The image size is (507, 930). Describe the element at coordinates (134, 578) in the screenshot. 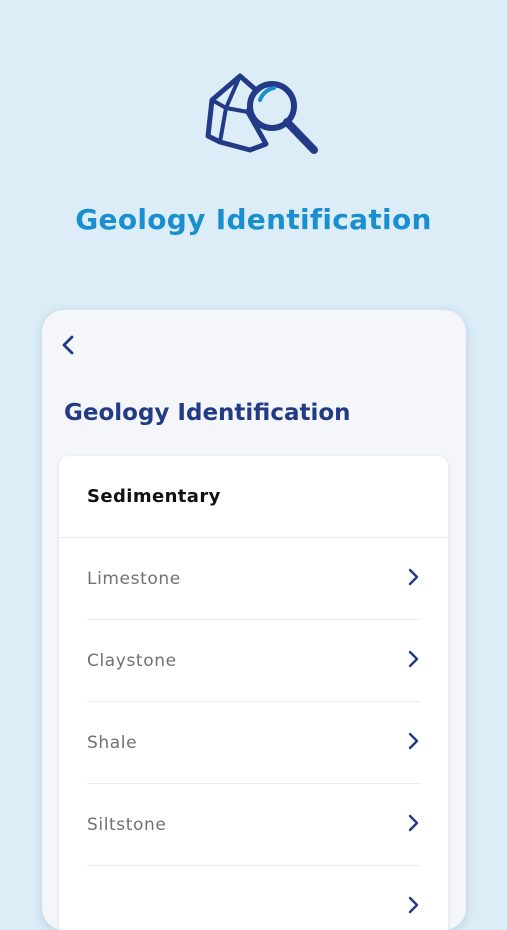

I see `list-item-label: Limestone` at that location.